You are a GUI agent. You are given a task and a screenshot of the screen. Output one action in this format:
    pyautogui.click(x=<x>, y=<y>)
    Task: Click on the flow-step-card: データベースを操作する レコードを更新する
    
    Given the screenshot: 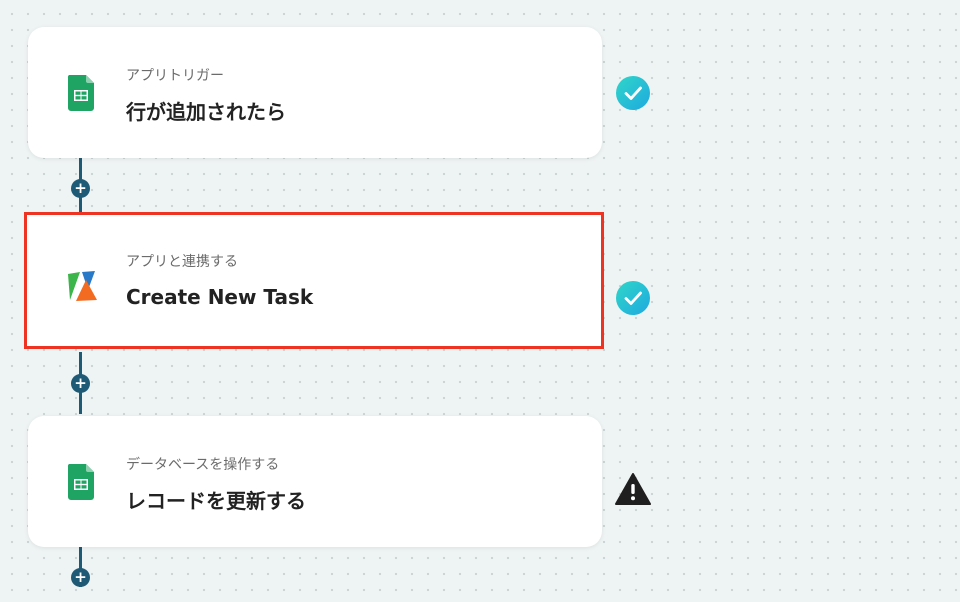 What is the action you would take?
    pyautogui.click(x=315, y=481)
    